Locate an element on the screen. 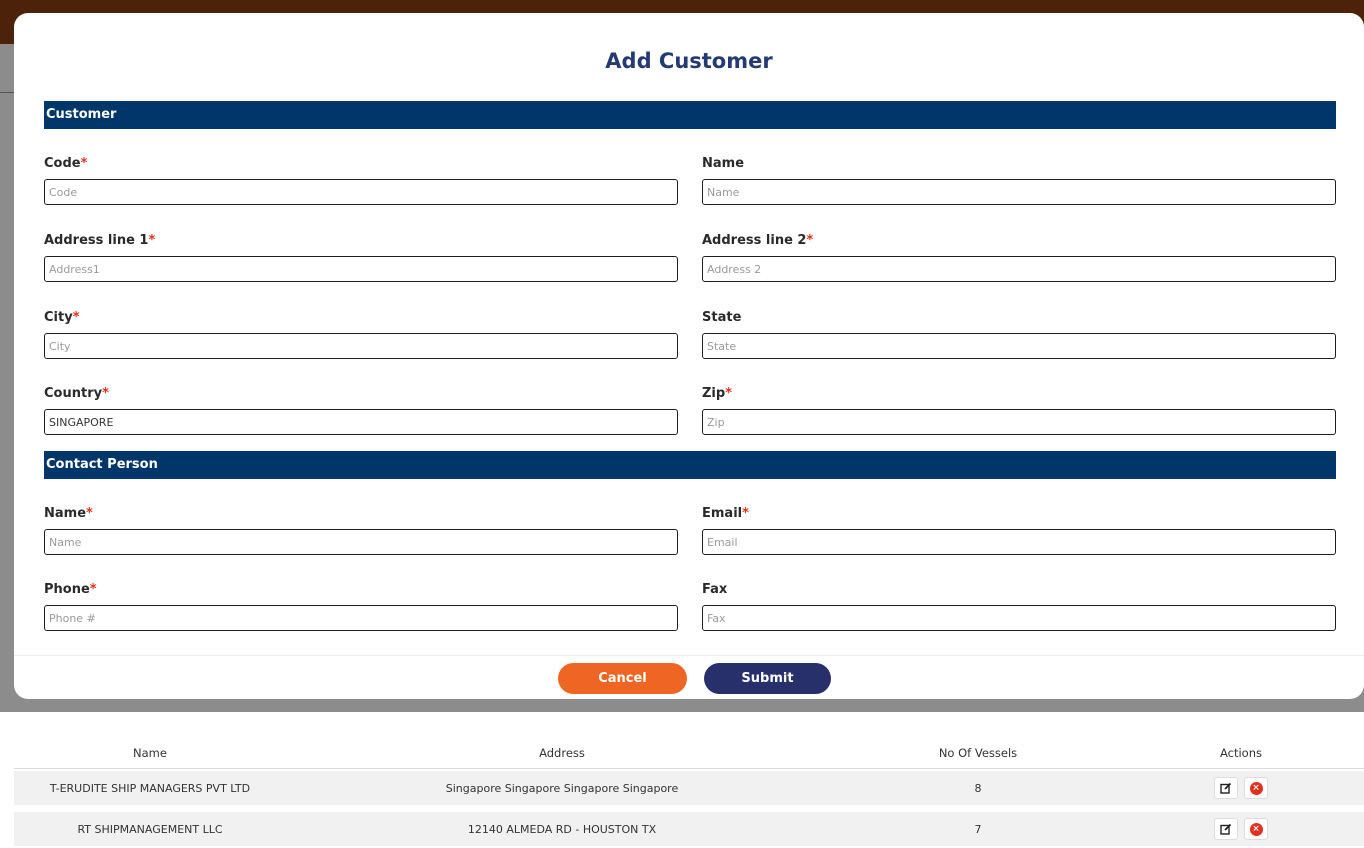 This screenshot has width=1364, height=848. fax-input is located at coordinates (1019, 618).